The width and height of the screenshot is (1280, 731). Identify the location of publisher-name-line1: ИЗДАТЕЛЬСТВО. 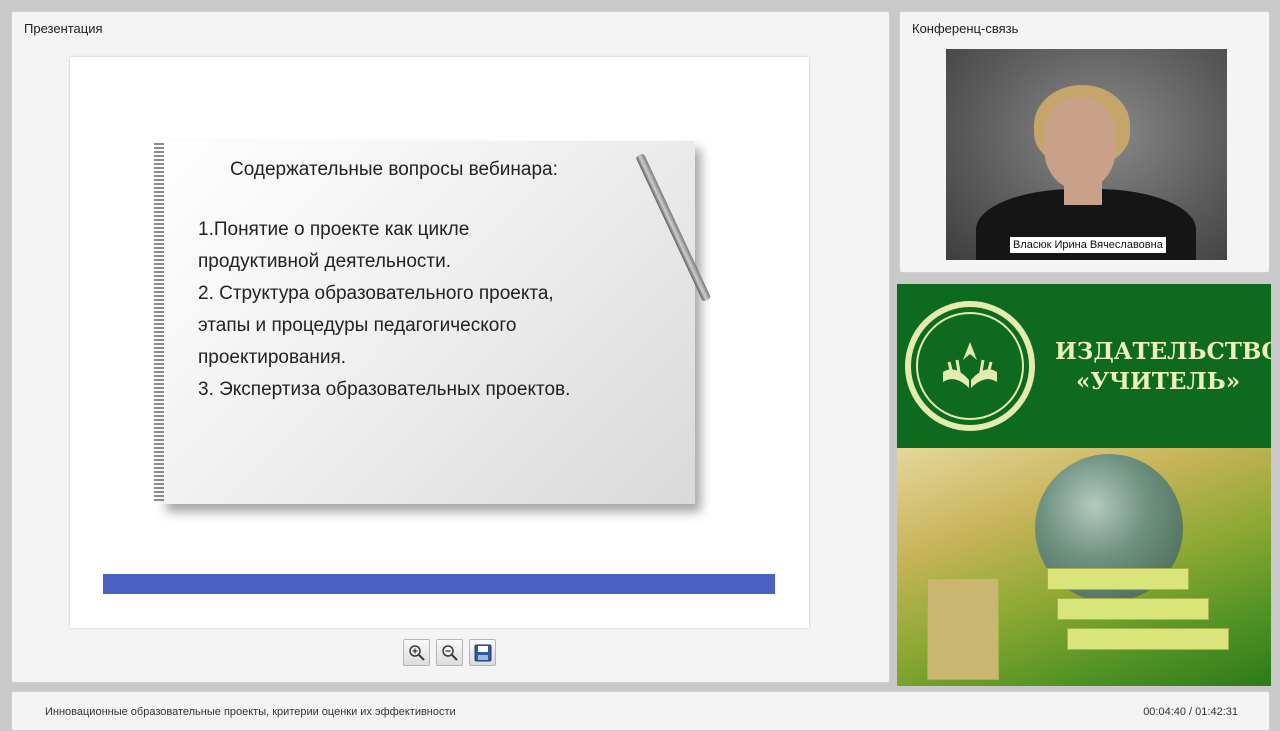
(1163, 351).